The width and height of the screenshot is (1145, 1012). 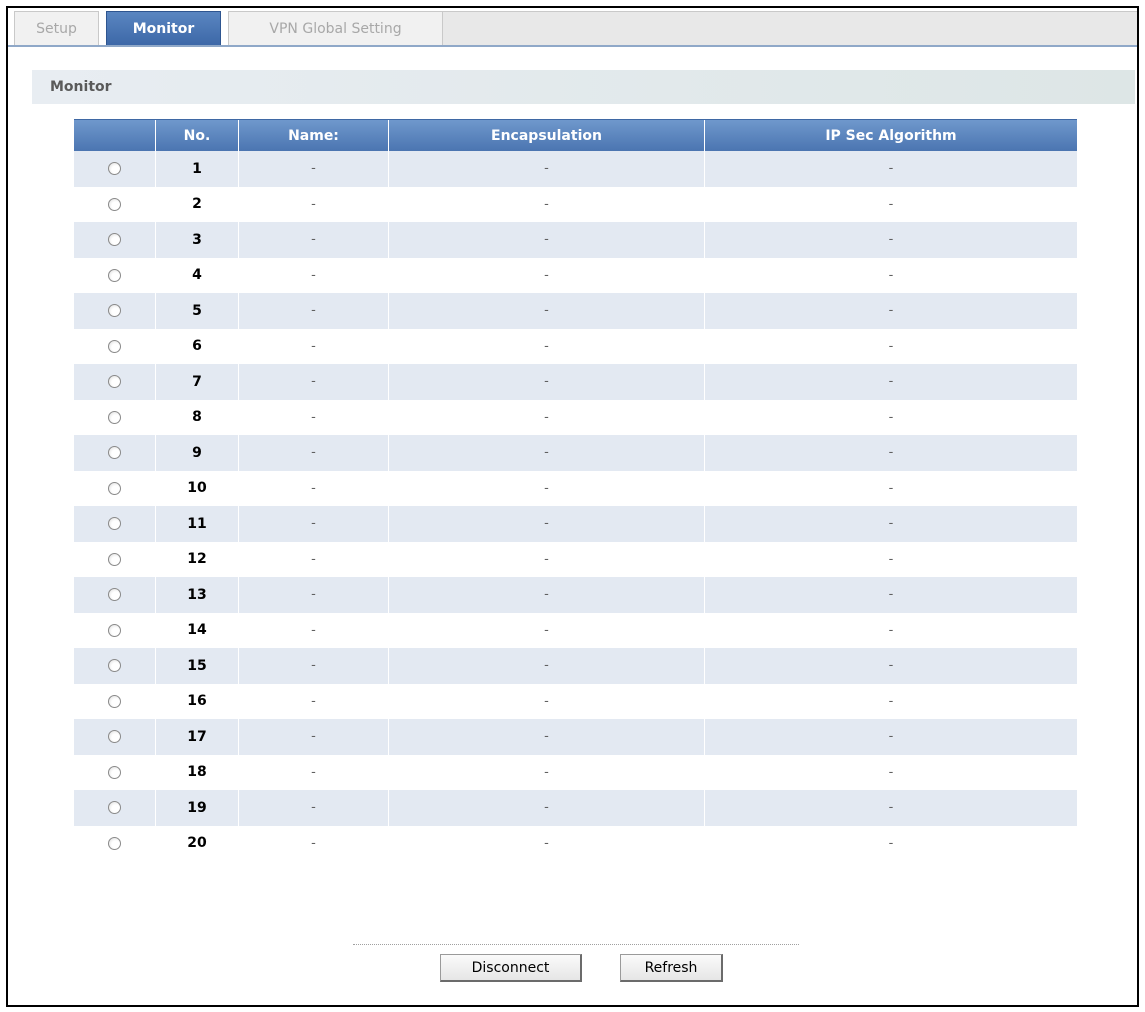 I want to click on section-title: Monitor, so click(x=81, y=87).